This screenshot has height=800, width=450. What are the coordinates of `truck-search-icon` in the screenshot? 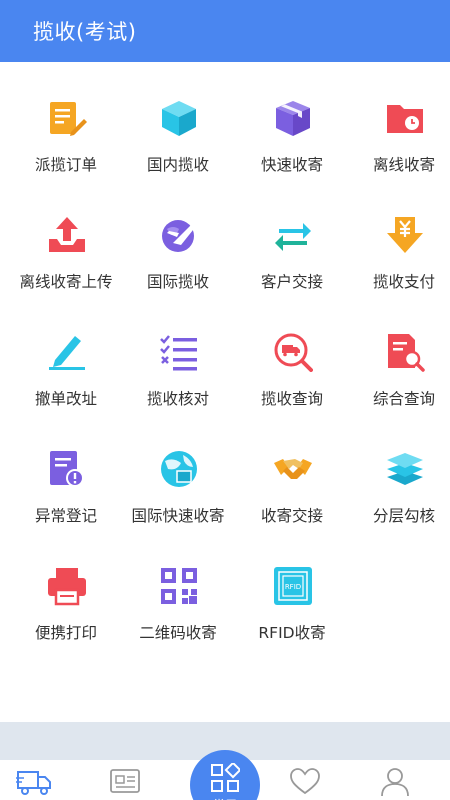 It's located at (293, 352).